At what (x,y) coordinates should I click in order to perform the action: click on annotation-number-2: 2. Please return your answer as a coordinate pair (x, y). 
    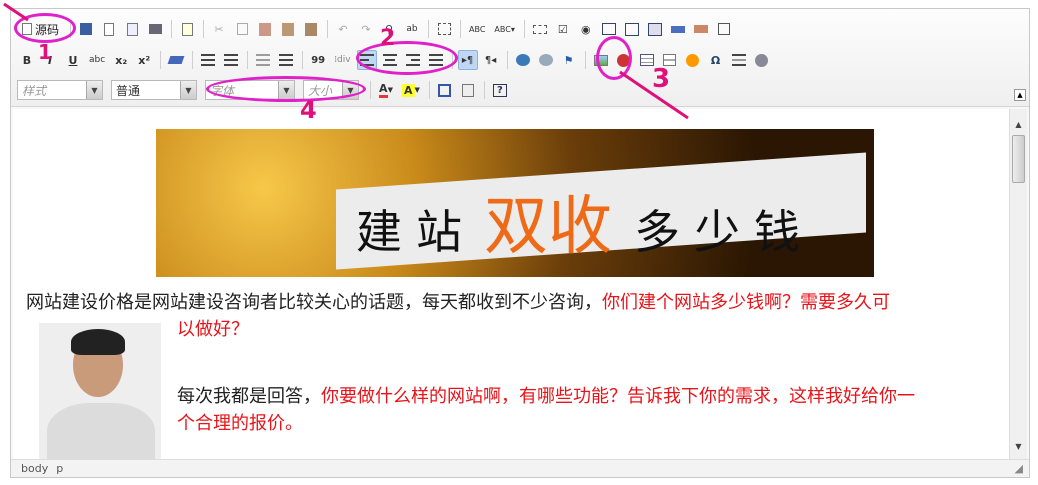
    Looking at the image, I should click on (388, 38).